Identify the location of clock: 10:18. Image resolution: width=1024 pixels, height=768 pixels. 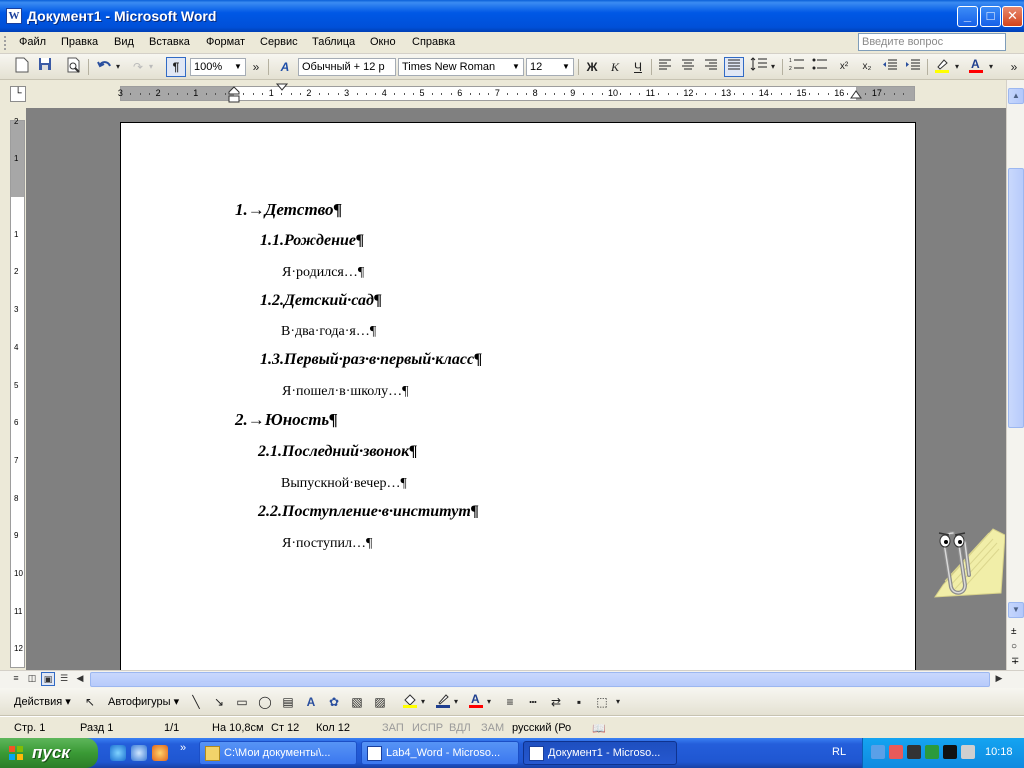
(999, 752).